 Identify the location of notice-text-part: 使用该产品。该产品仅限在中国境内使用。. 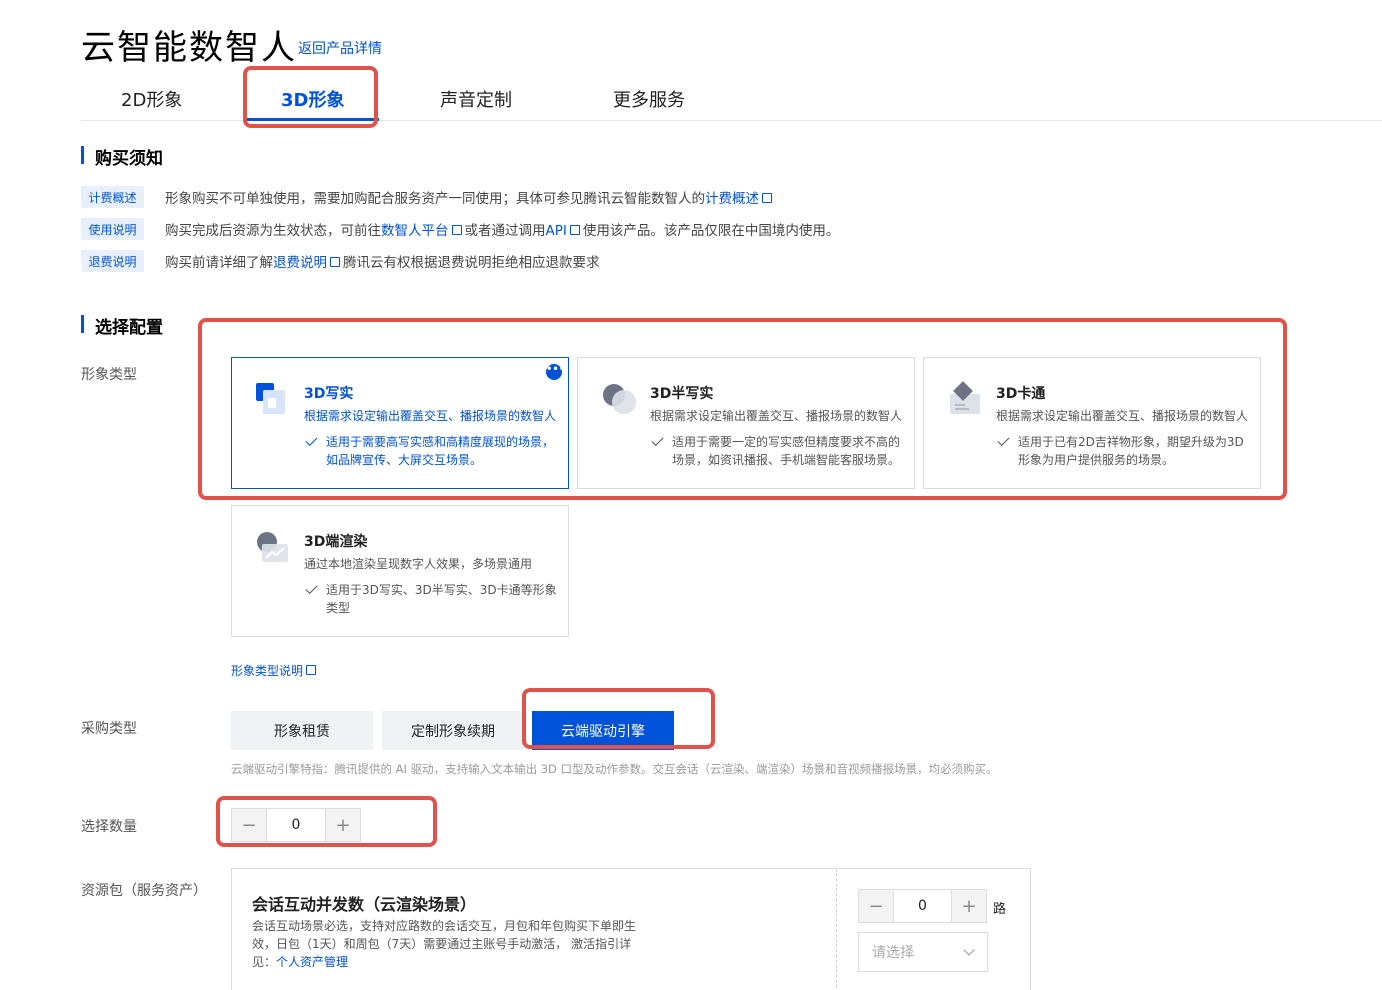
(711, 231).